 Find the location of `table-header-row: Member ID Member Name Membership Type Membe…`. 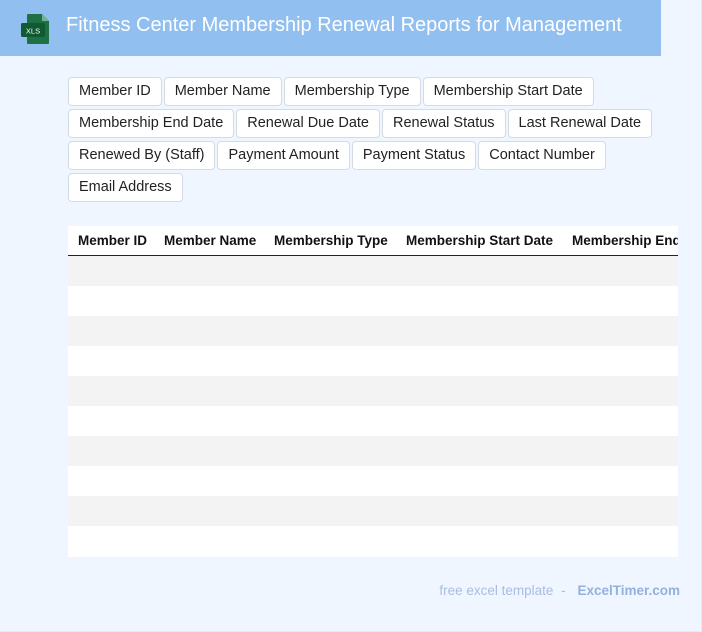

table-header-row: Member ID Member Name Membership Type Membe… is located at coordinates (373, 241).